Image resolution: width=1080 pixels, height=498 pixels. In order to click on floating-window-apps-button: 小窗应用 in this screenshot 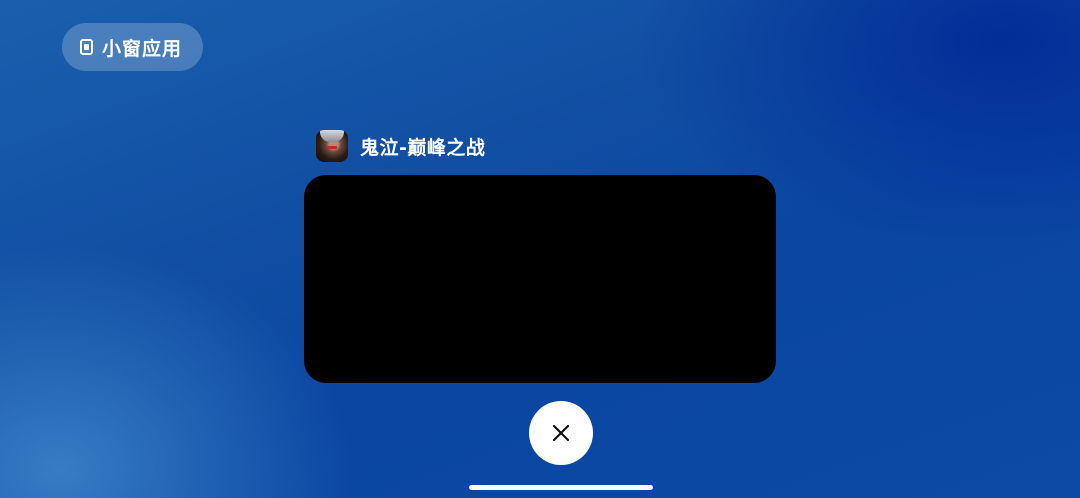, I will do `click(132, 47)`.